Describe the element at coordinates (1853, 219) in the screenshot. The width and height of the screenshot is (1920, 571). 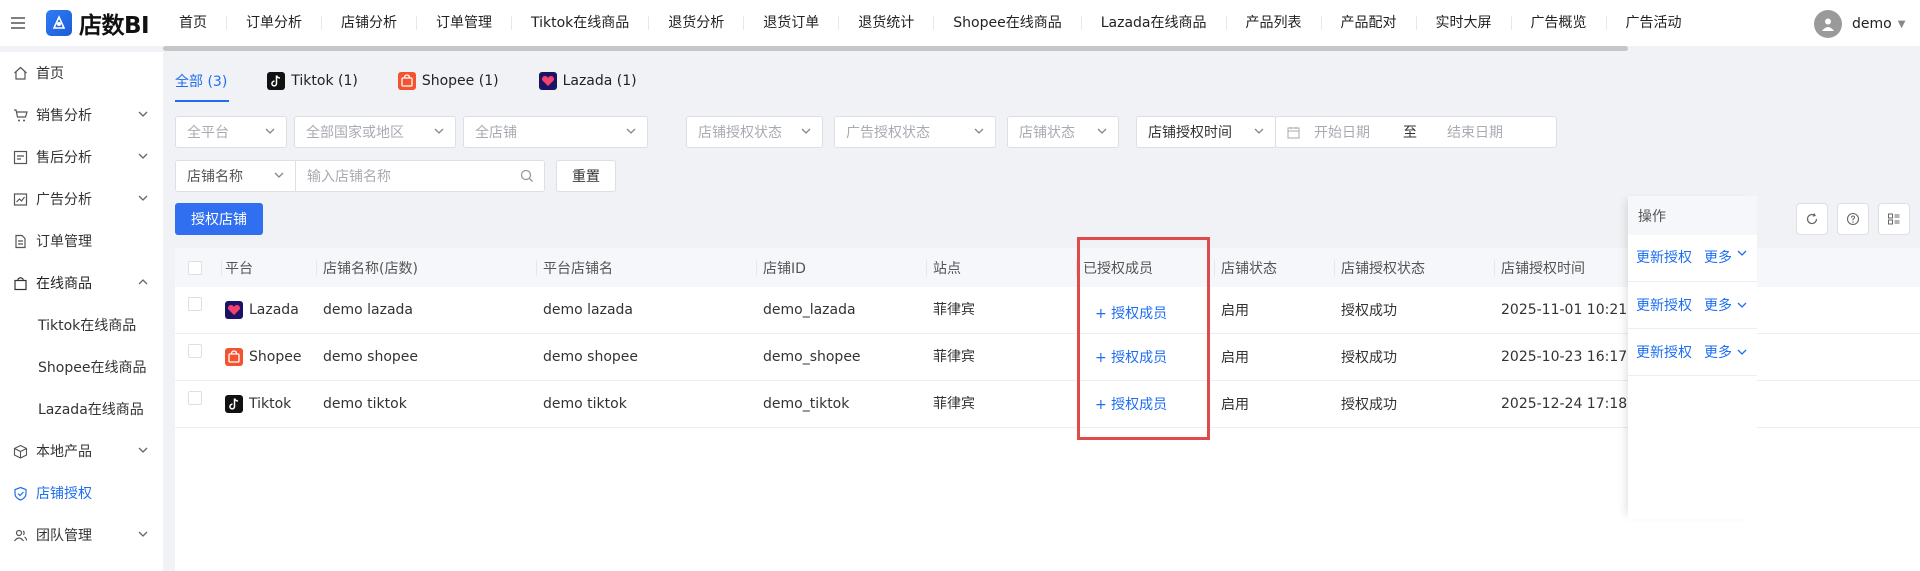
I see `help-button` at that location.